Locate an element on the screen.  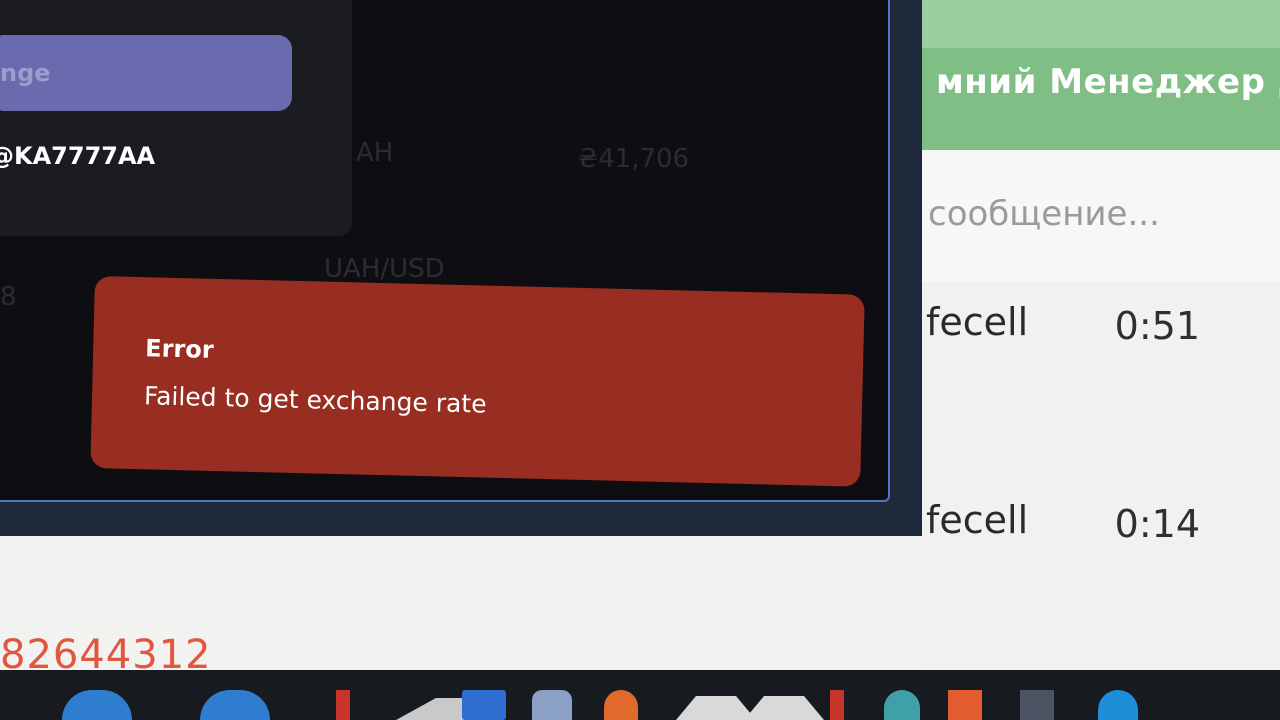
chat-time: 0:51 is located at coordinates (1157, 326).